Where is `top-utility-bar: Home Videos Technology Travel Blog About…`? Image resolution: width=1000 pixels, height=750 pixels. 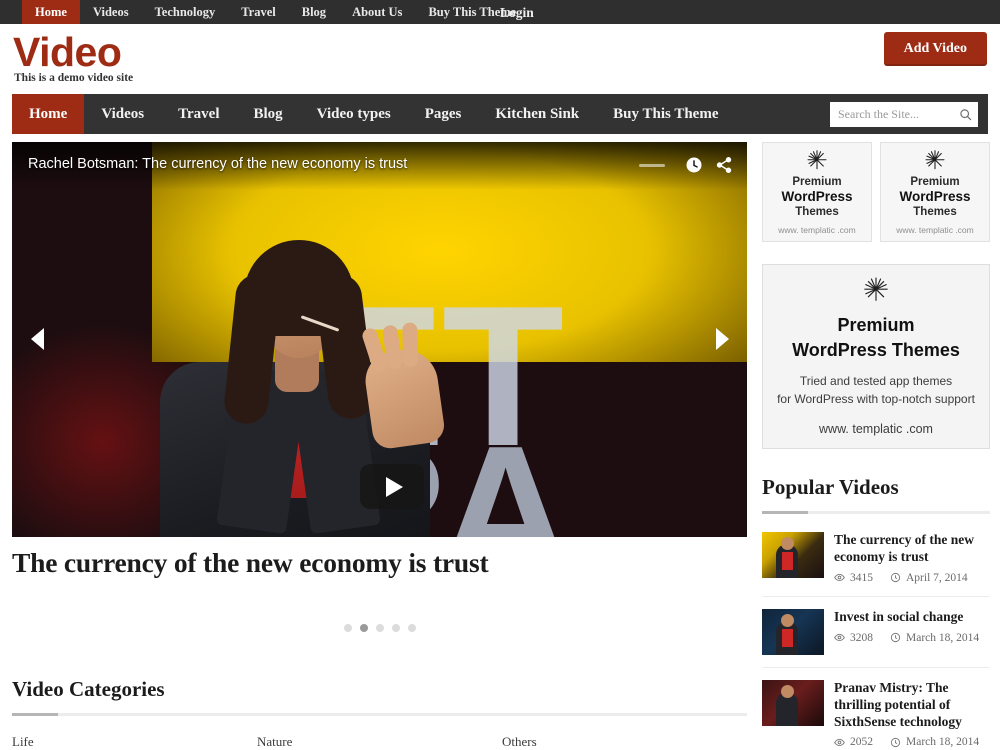 top-utility-bar: Home Videos Technology Travel Blog About… is located at coordinates (500, 12).